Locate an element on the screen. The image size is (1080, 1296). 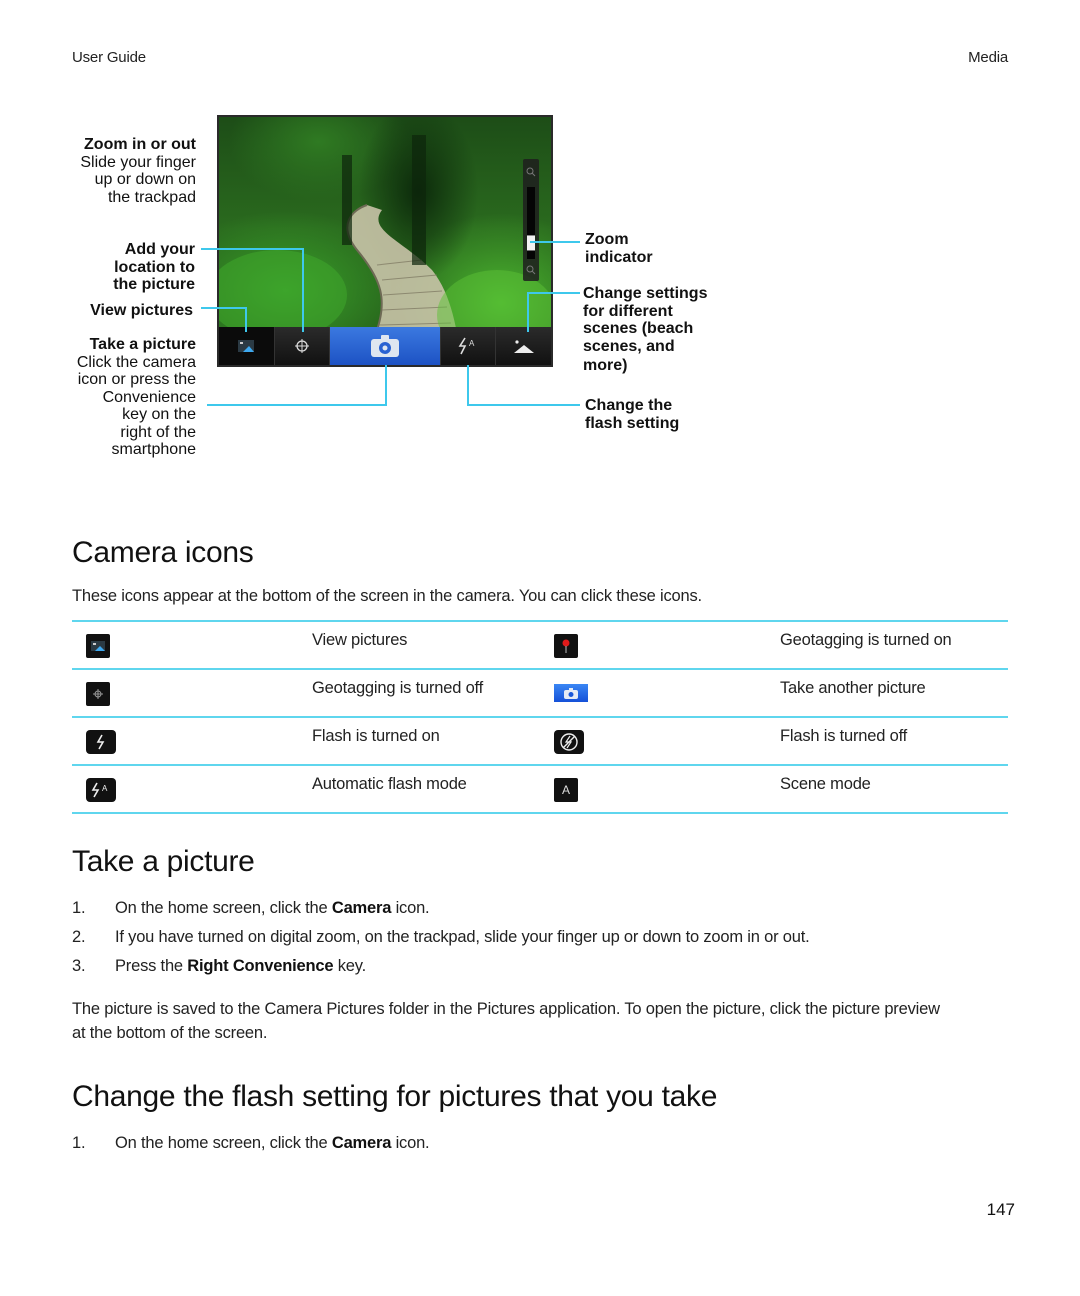
table-cell-label: Geotagging is turned on is located at coordinates (866, 640).